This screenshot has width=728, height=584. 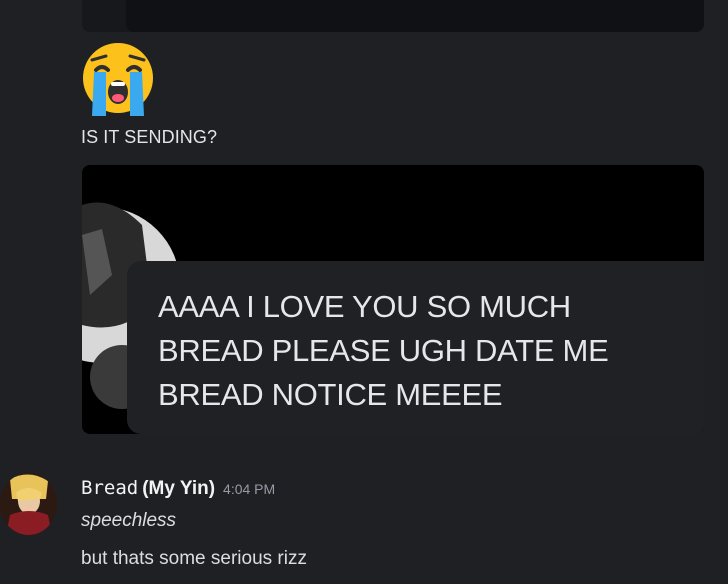 I want to click on message-text: IS IT SENDING?, so click(x=149, y=137).